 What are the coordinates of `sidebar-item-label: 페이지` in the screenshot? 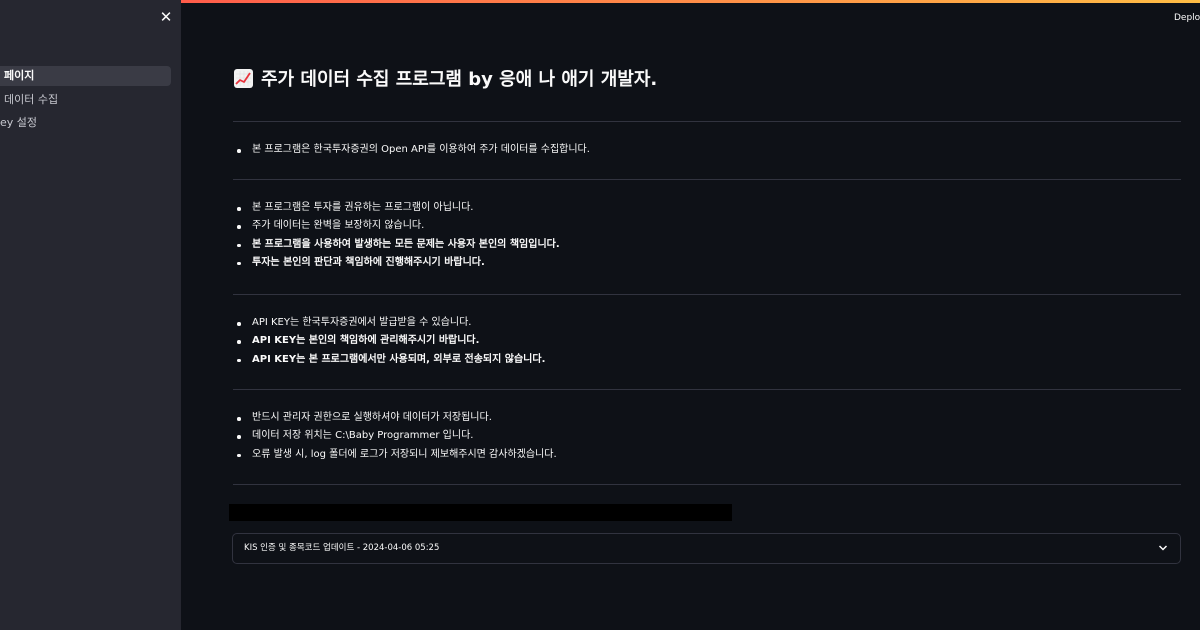 It's located at (19, 75).